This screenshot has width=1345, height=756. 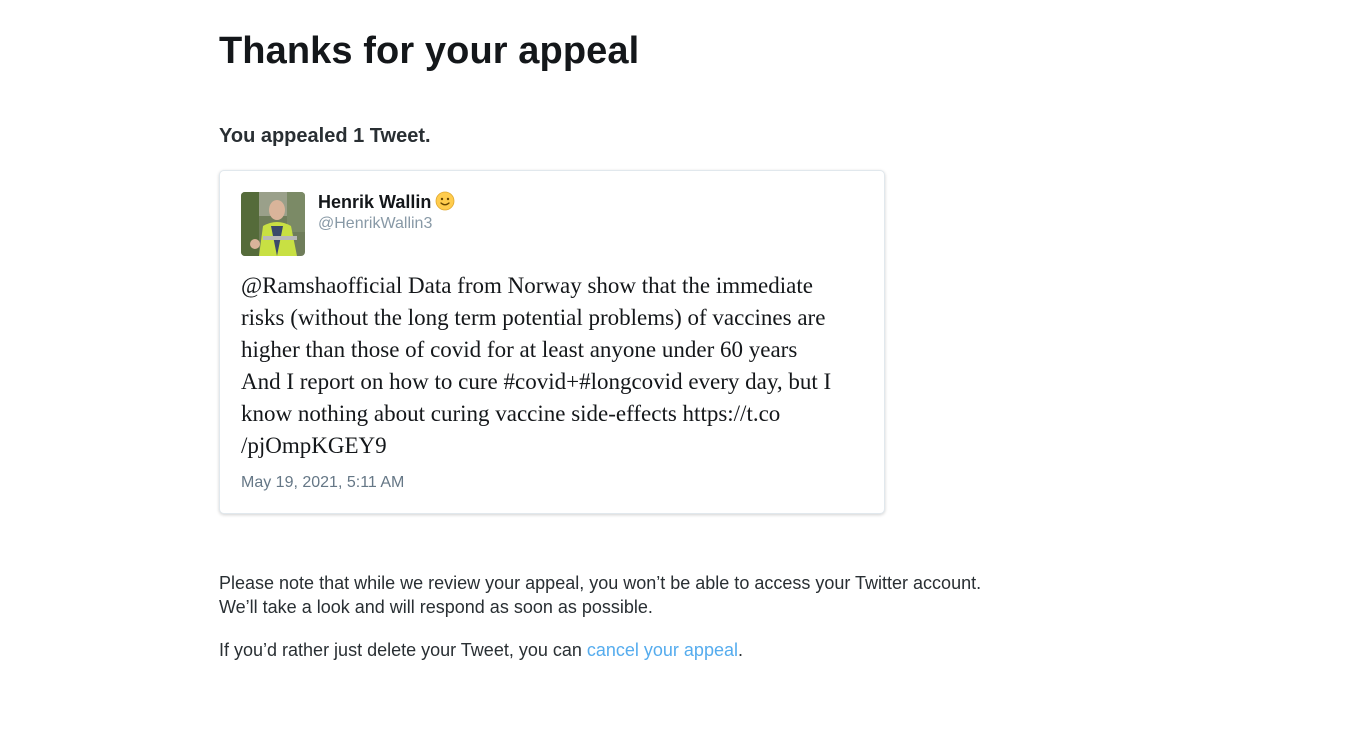 I want to click on appeal-count-heading: You appealed 1 Tweet., so click(x=325, y=136).